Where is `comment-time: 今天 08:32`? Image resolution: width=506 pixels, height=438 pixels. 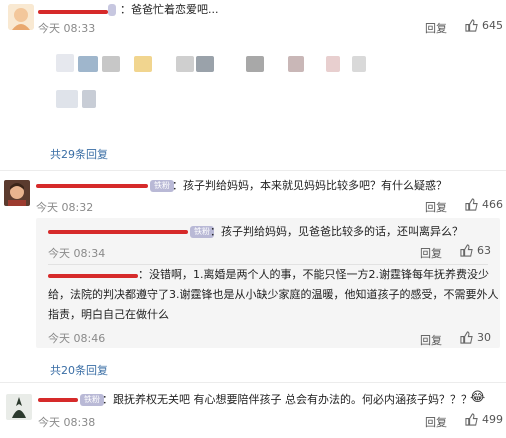
comment-time: 今天 08:32 is located at coordinates (65, 207).